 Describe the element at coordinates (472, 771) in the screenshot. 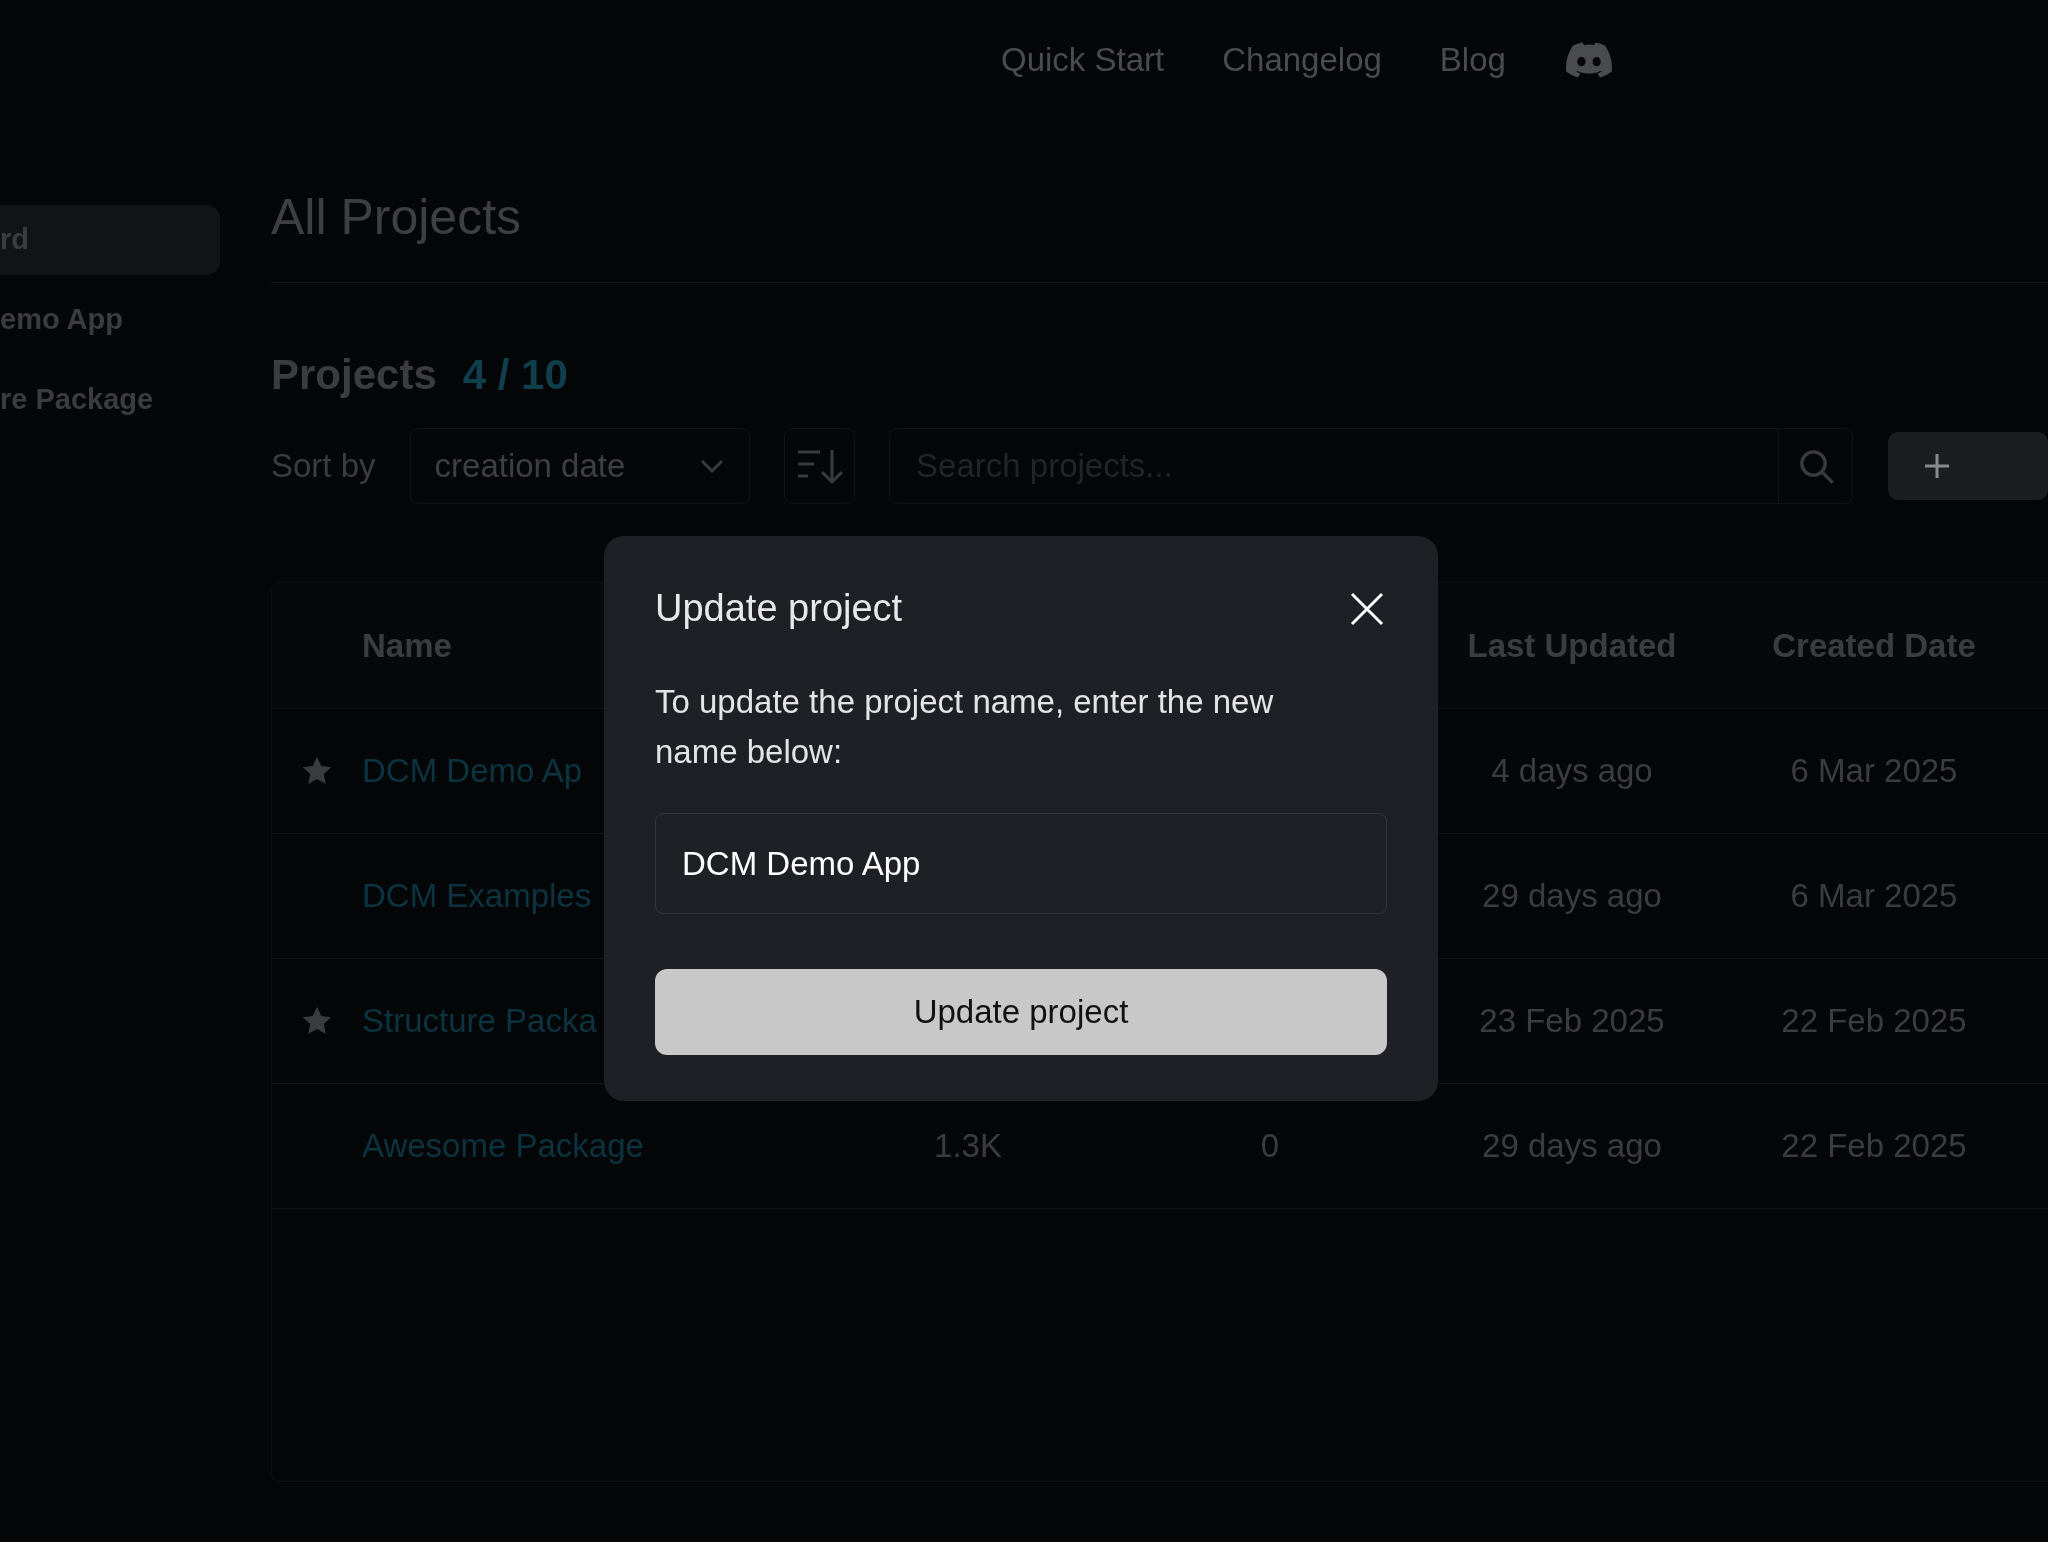

I see `project-link: DCM Demo Ap` at that location.